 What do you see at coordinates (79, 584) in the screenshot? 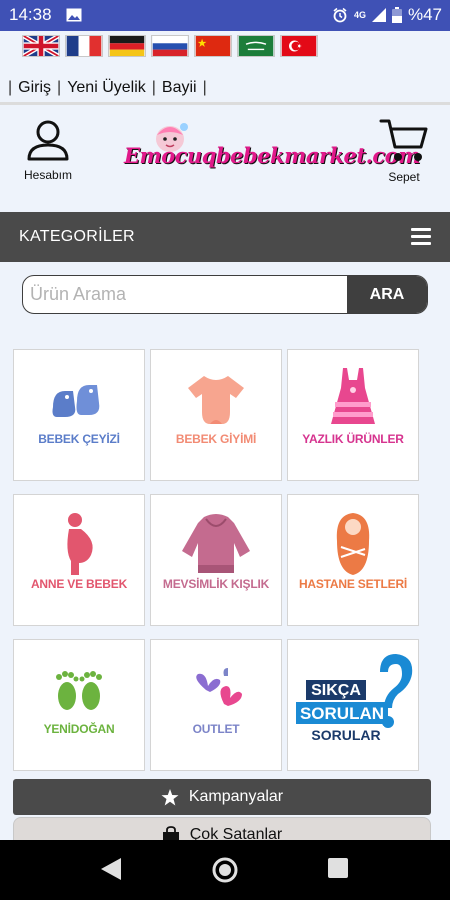
I see `category-label: ANNE VE BEBEK` at bounding box center [79, 584].